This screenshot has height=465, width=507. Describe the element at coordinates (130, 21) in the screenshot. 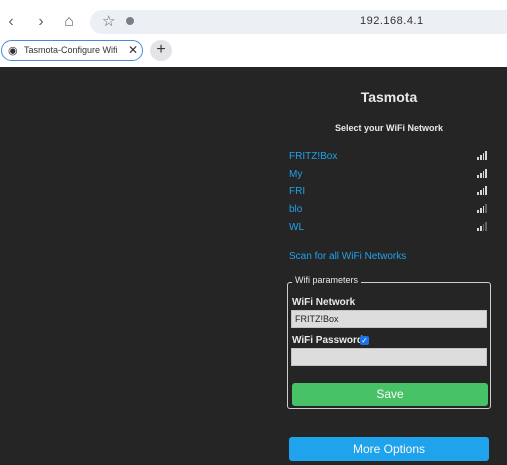

I see `site-info-icon` at that location.